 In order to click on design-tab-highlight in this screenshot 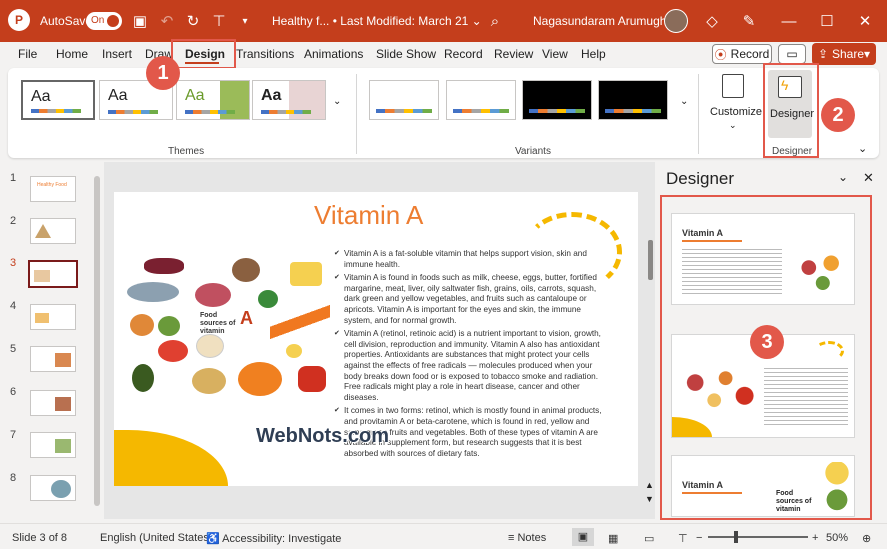, I will do `click(203, 54)`.